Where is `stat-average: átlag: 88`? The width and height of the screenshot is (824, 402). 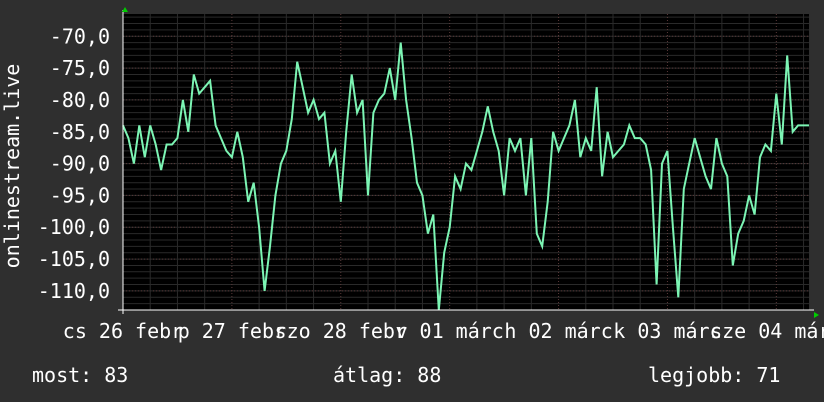 stat-average: átlag: 88 is located at coordinates (387, 375).